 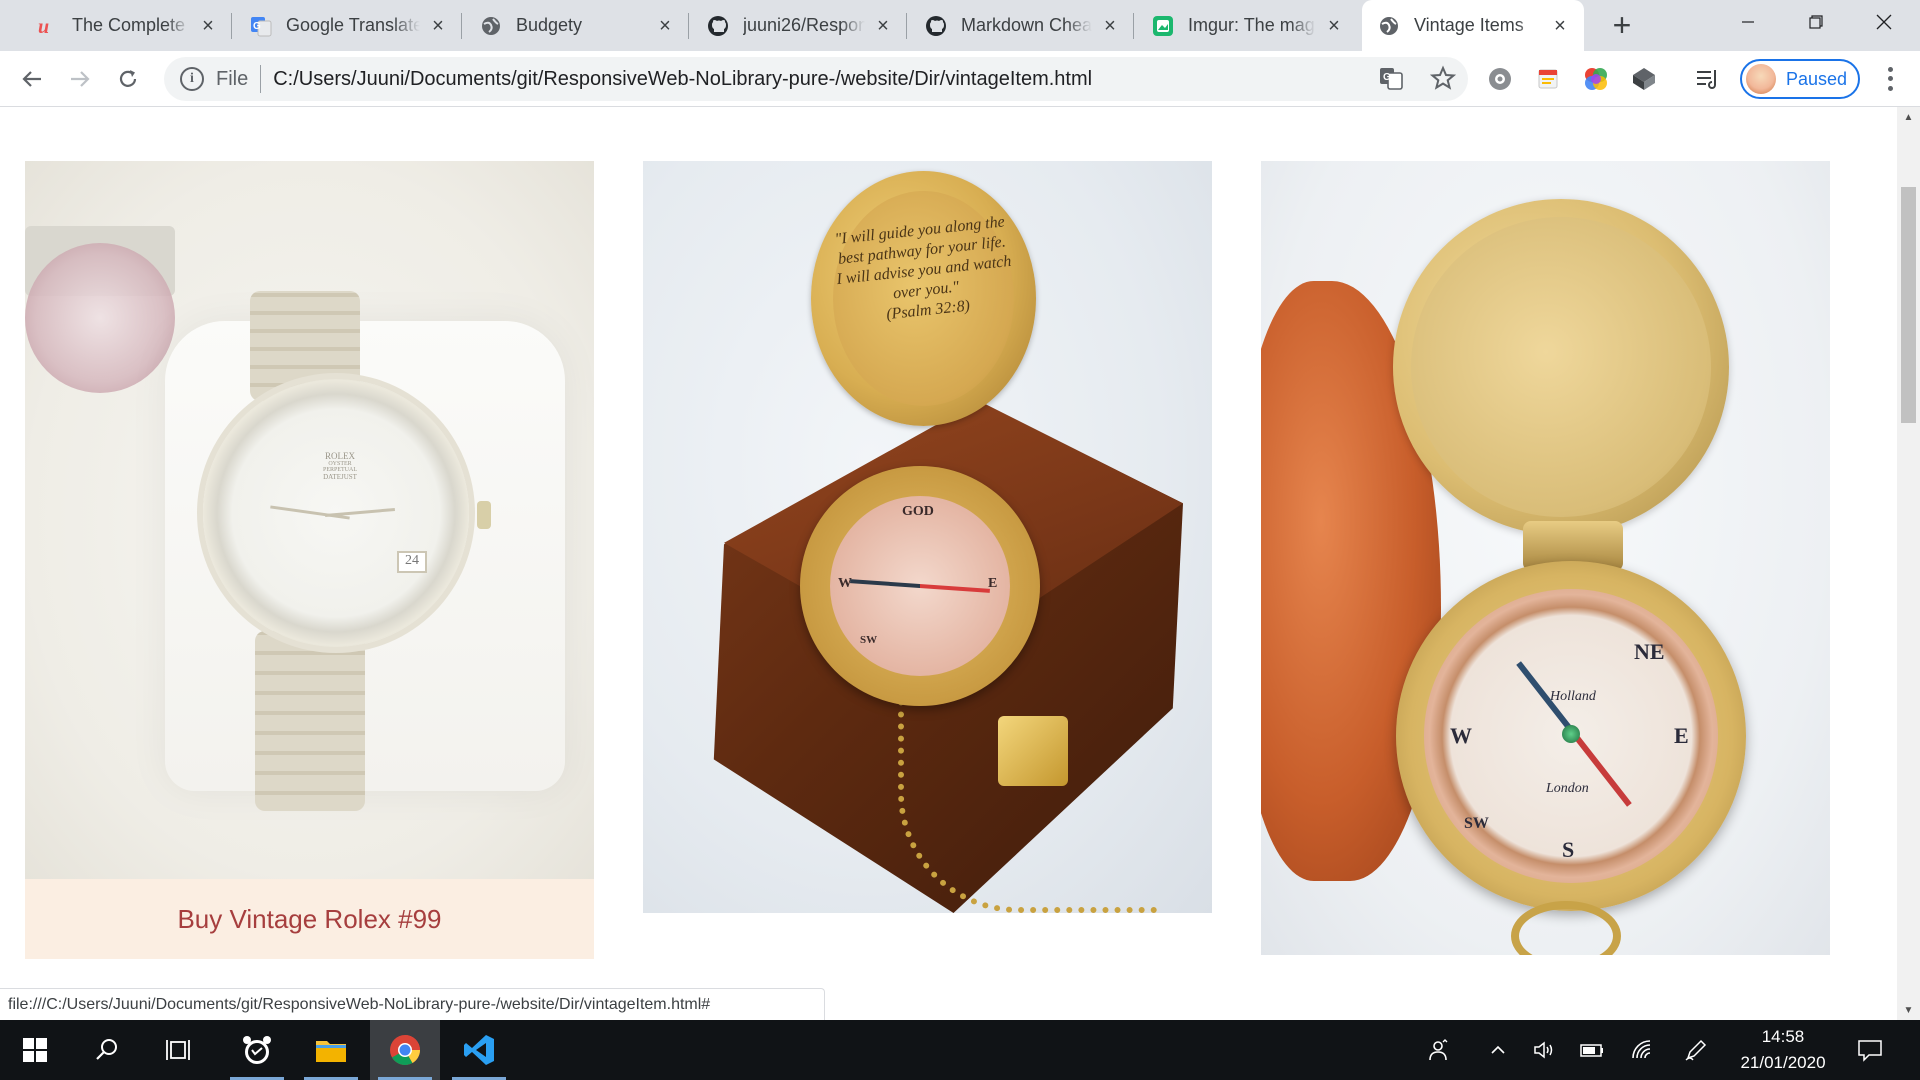 What do you see at coordinates (1783, 1050) in the screenshot?
I see `taskbar-clock: 14:58 21/01/2020` at bounding box center [1783, 1050].